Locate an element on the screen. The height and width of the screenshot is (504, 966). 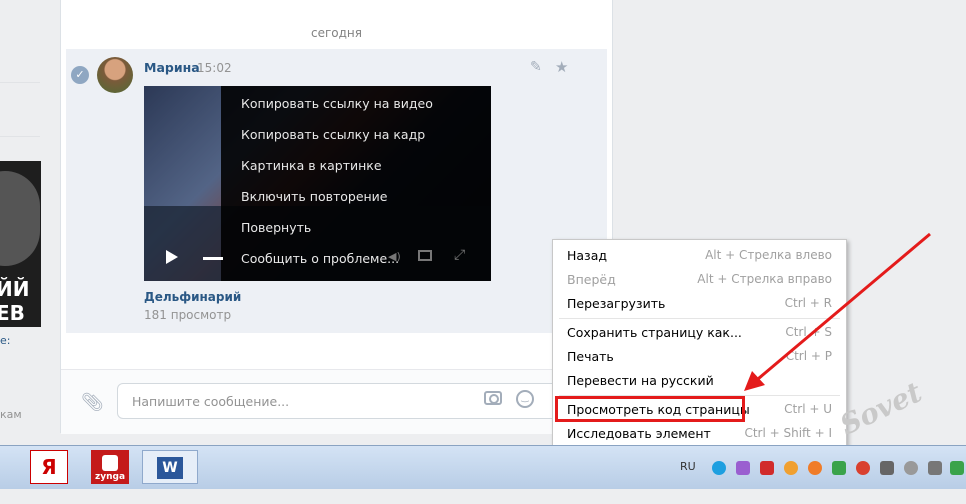
taskbar: Я zynga W RU is located at coordinates (483, 467).